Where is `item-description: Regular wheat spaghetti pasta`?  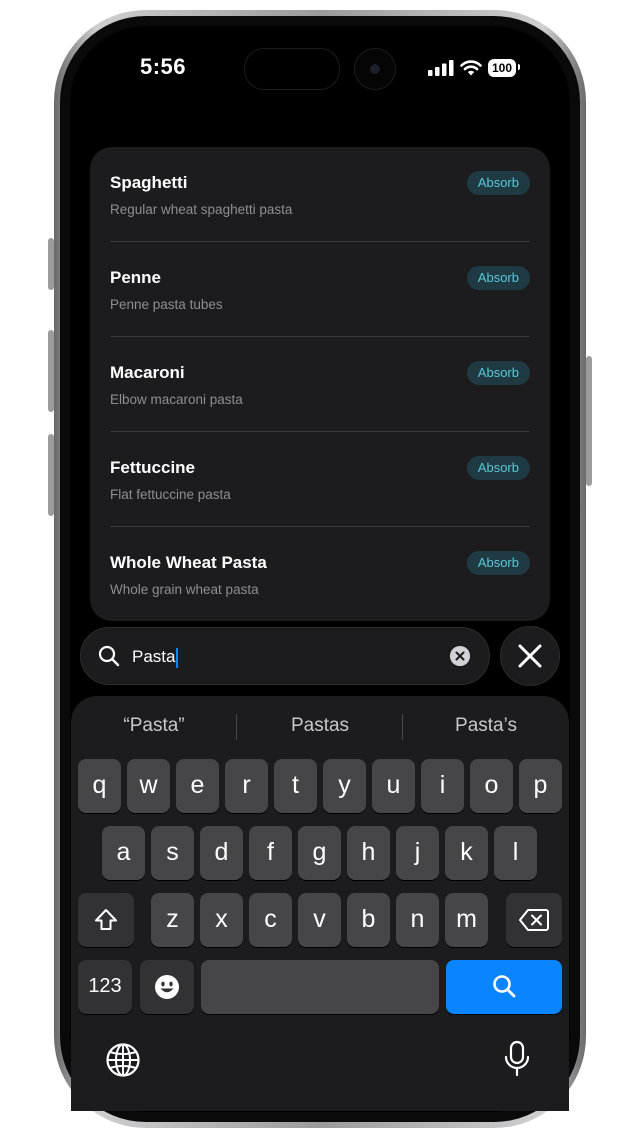
item-description: Regular wheat spaghetti pasta is located at coordinates (201, 209).